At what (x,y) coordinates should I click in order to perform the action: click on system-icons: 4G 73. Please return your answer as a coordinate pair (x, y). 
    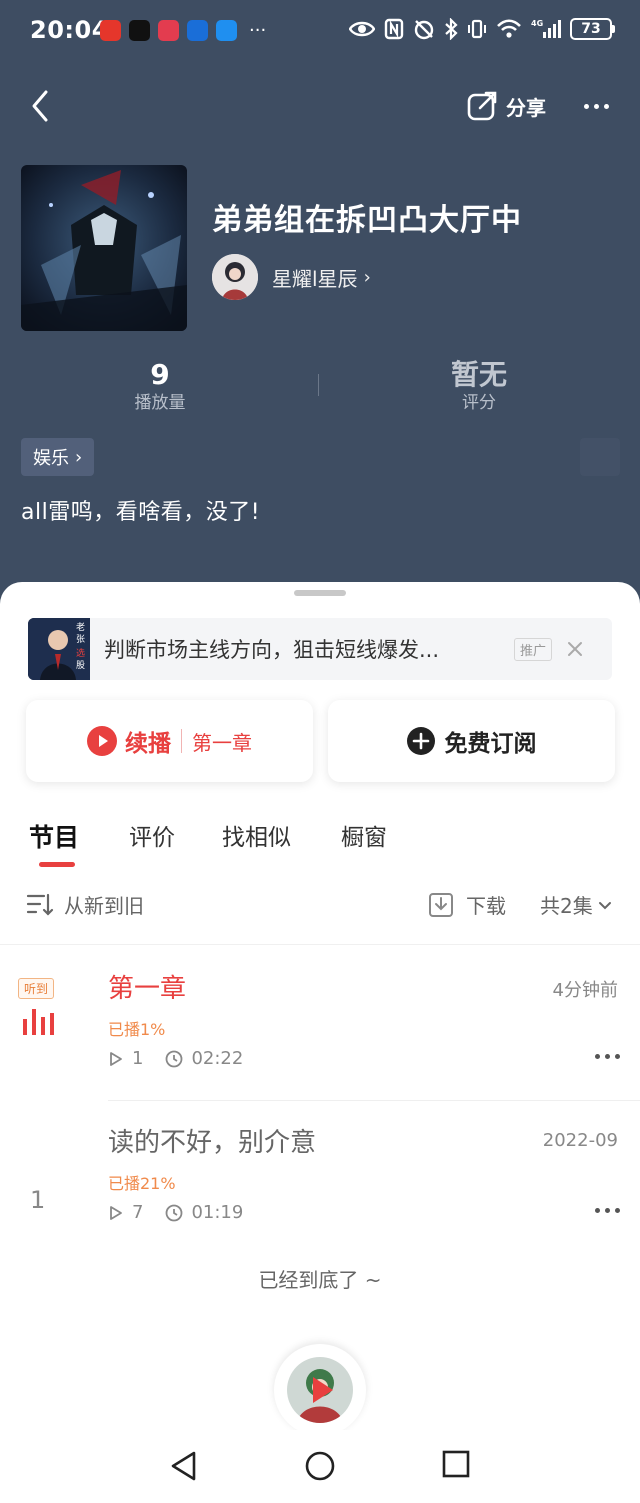
    Looking at the image, I should click on (482, 29).